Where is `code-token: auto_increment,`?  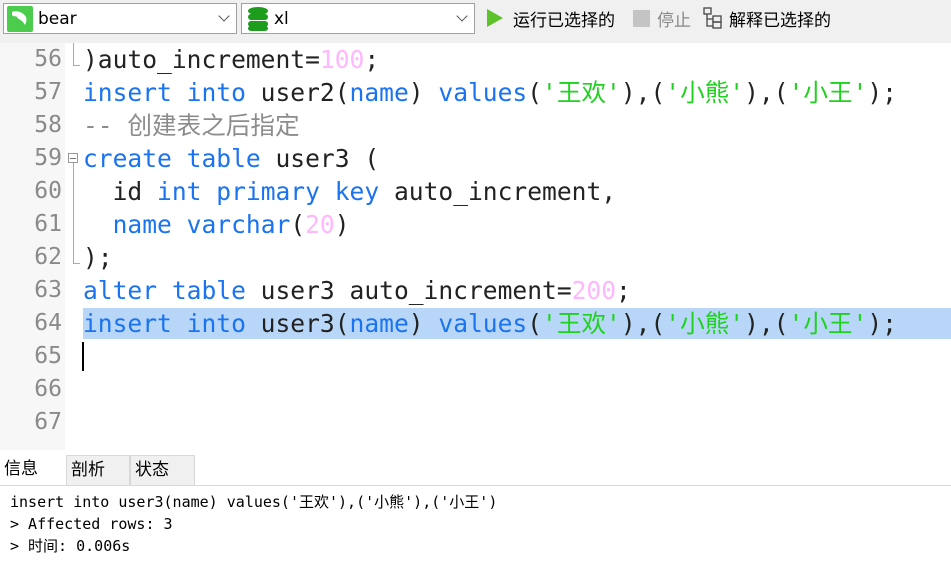 code-token: auto_increment, is located at coordinates (498, 191).